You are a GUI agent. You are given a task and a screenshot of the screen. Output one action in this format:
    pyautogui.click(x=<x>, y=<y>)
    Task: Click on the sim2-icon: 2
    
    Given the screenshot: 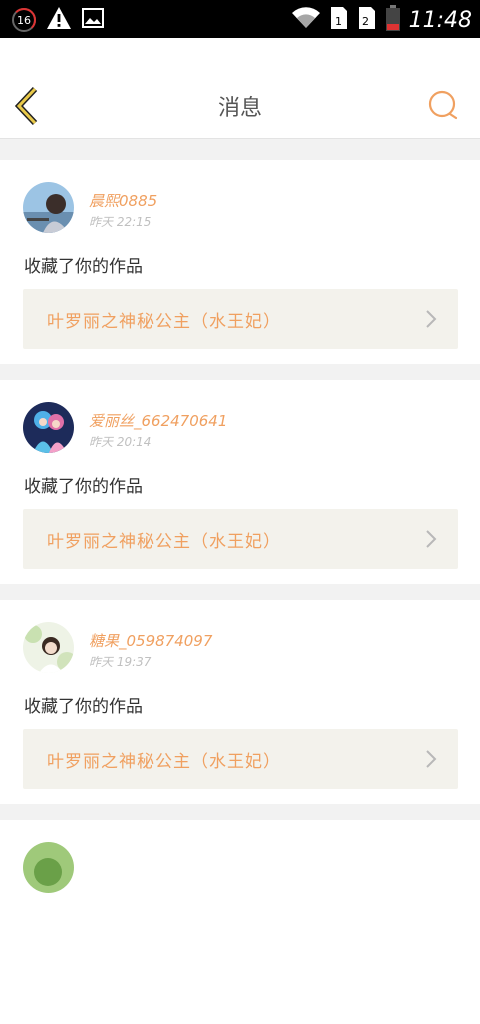 What is the action you would take?
    pyautogui.click(x=367, y=20)
    